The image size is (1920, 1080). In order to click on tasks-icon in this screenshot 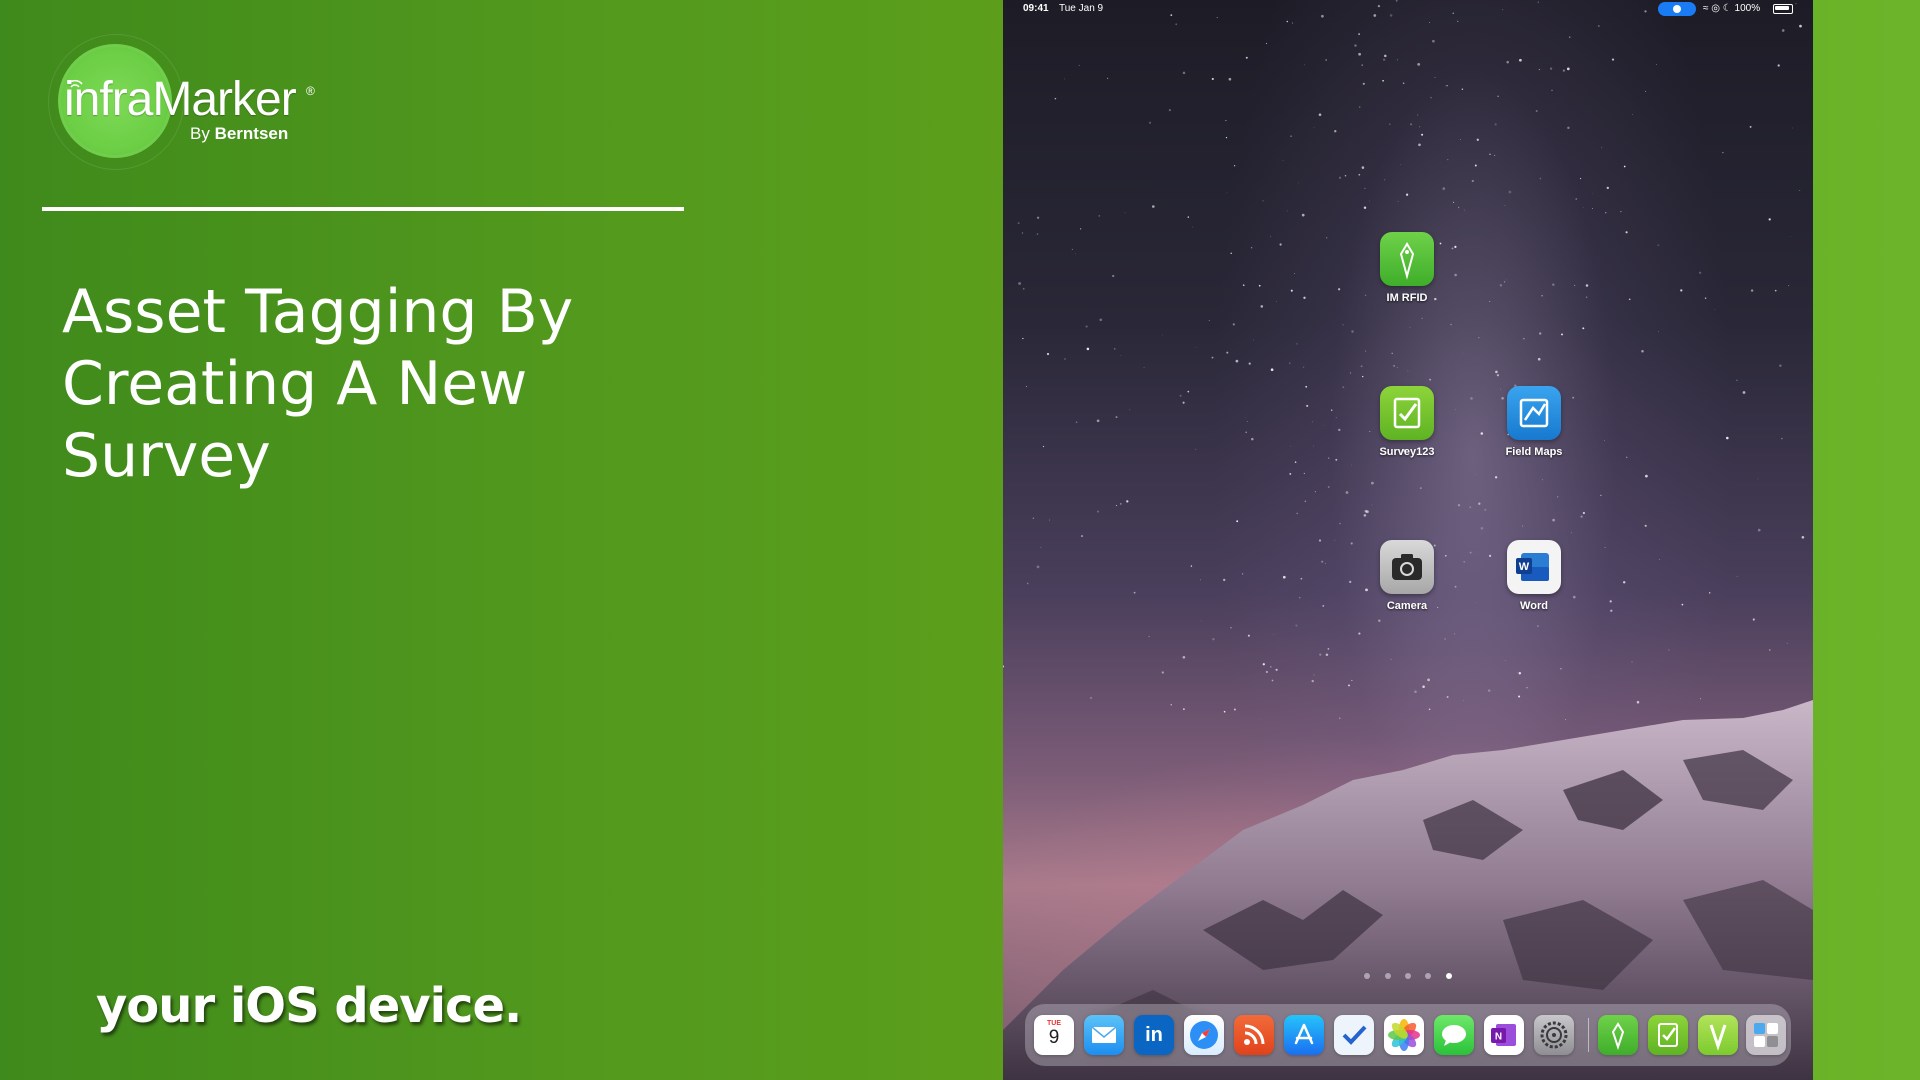, I will do `click(1354, 1035)`.